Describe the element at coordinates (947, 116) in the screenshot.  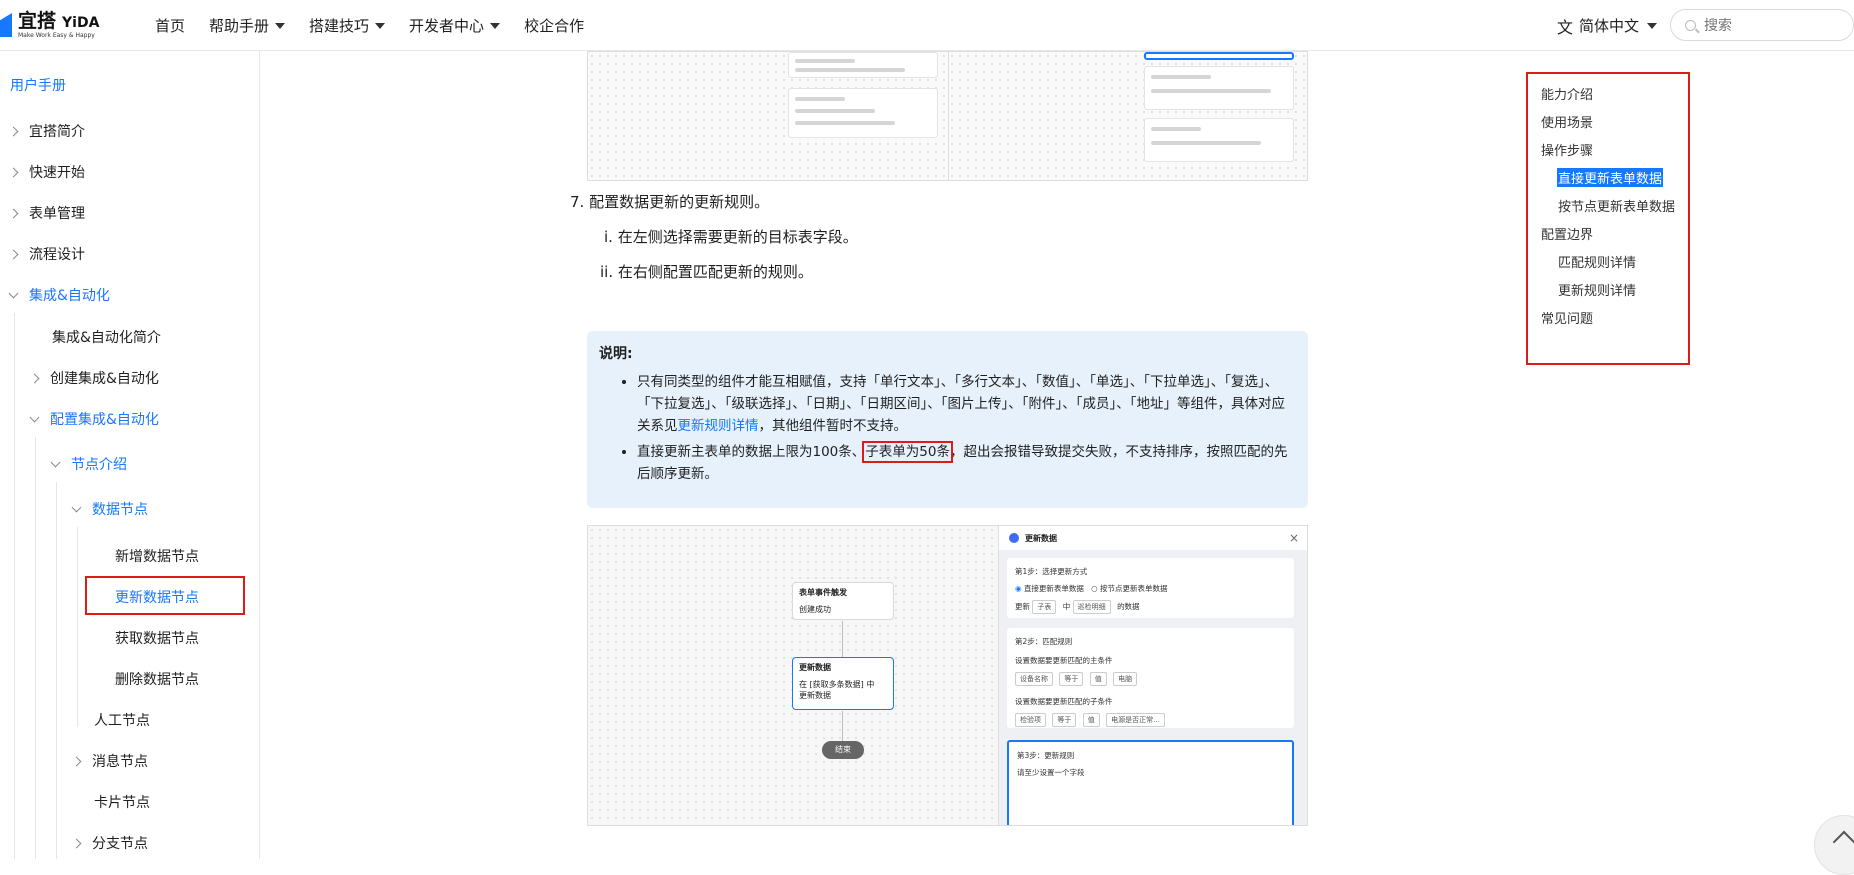
I see `doc-screenshot-top` at that location.